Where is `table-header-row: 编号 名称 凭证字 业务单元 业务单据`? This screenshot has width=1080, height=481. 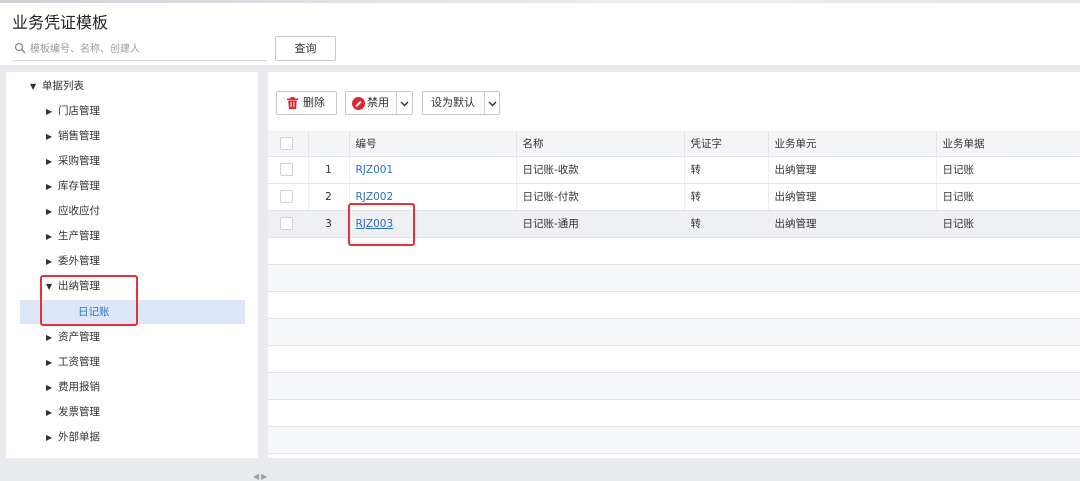 table-header-row: 编号 名称 凭证字 业务单元 业务单据 is located at coordinates (674, 144).